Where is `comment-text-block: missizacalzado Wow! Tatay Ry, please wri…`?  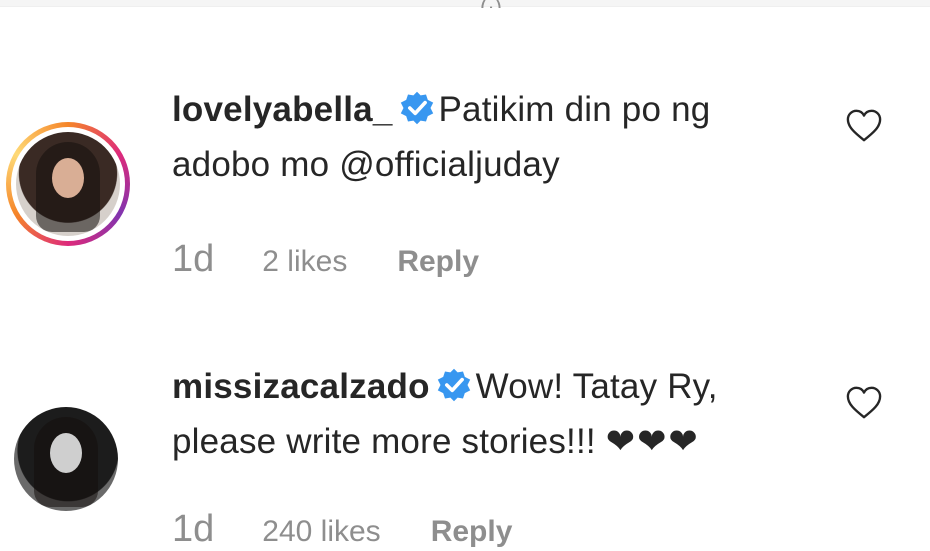
comment-text-block: missizacalzado Wow! Tatay Ry, please wri… is located at coordinates (492, 414).